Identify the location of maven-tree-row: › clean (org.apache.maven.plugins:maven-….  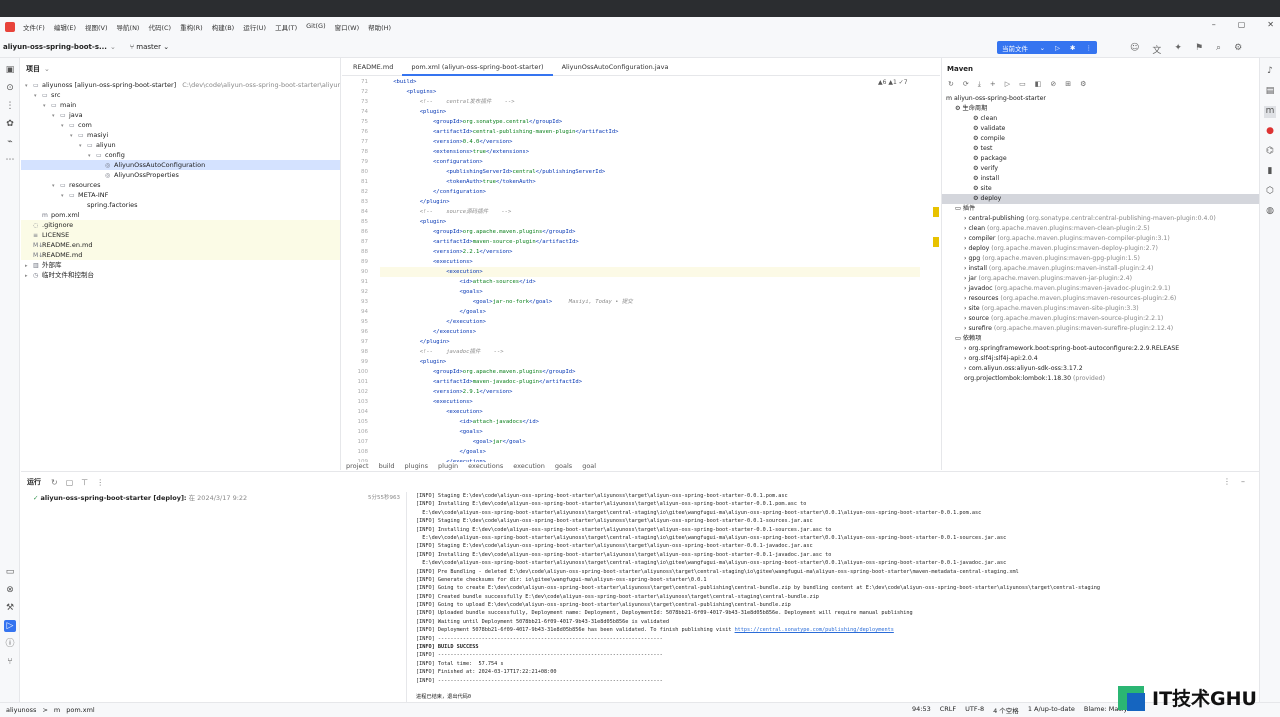
(1100, 229).